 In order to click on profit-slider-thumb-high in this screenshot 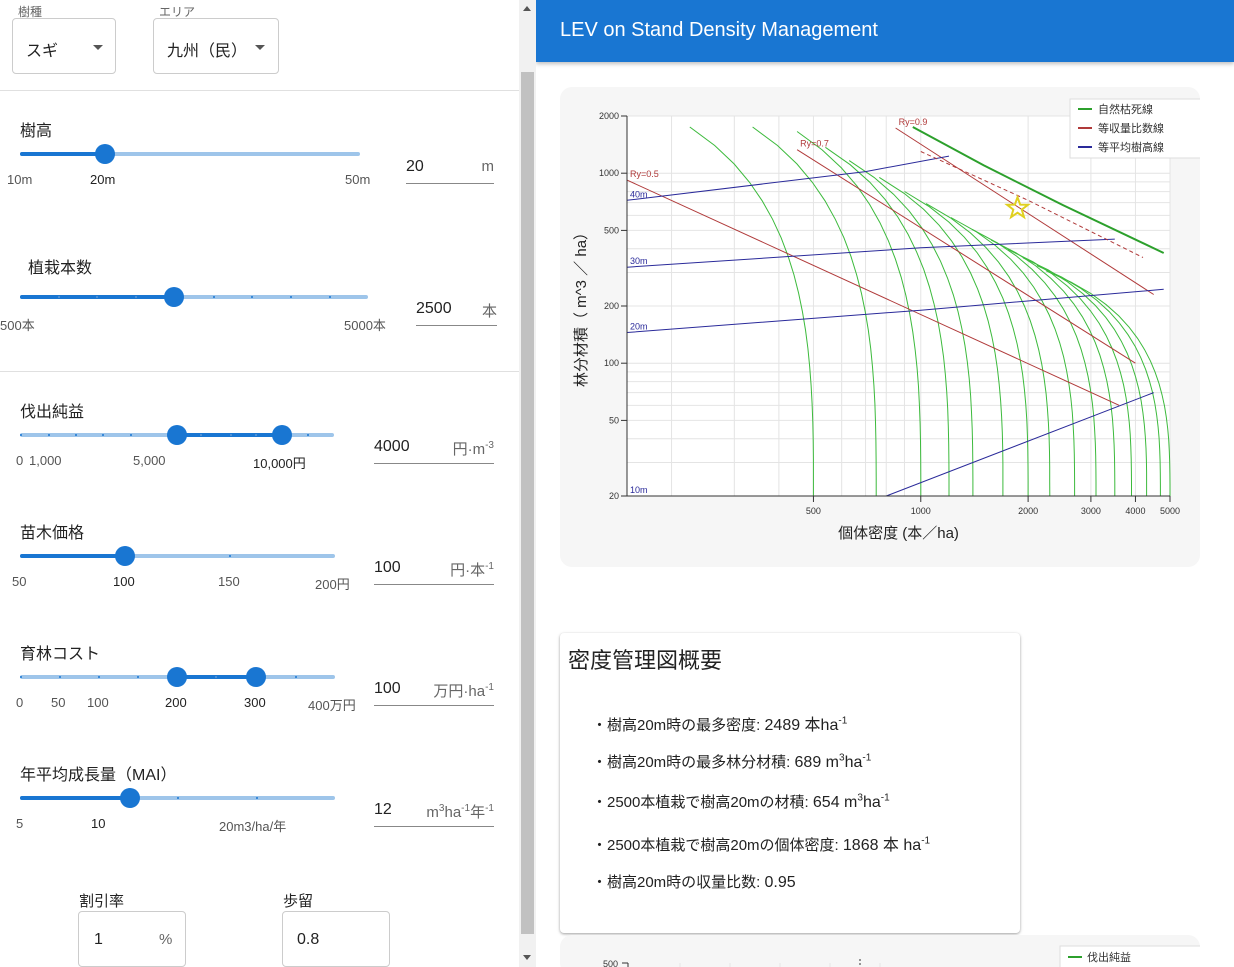, I will do `click(282, 435)`.